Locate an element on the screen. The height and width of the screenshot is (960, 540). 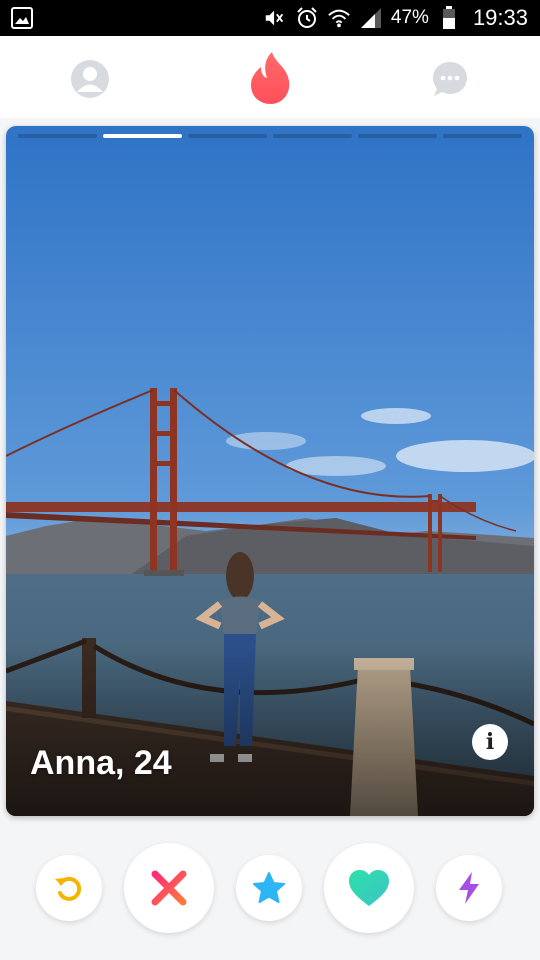
super-like-button is located at coordinates (269, 888).